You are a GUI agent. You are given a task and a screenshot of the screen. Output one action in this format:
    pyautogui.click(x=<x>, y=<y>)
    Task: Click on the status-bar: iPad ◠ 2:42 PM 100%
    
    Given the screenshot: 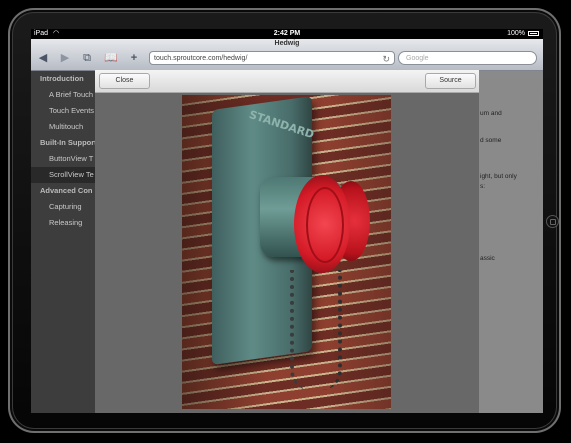 What is the action you would take?
    pyautogui.click(x=287, y=34)
    